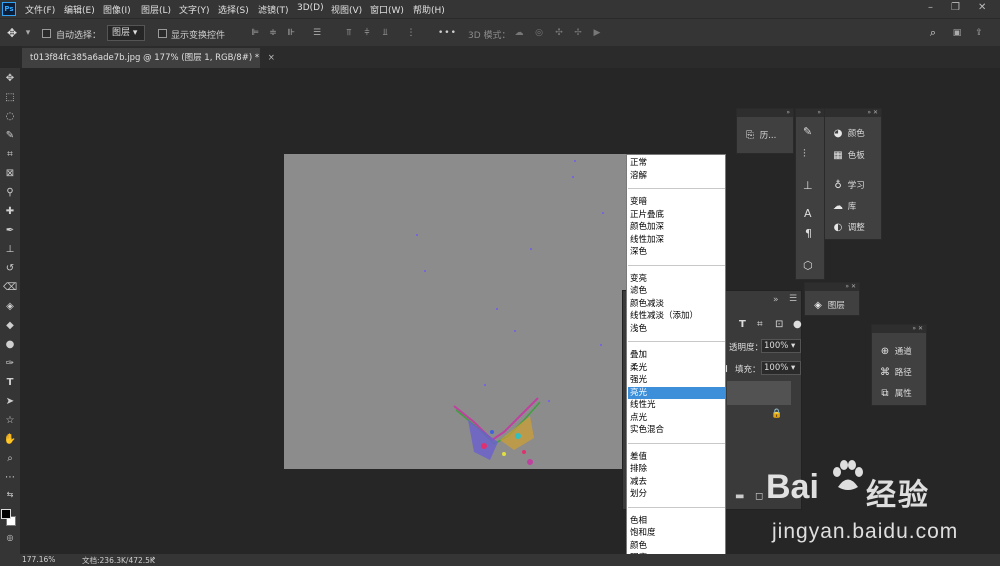  What do you see at coordinates (10, 307) in the screenshot?
I see `paint-bucket-icon: ◈` at bounding box center [10, 307].